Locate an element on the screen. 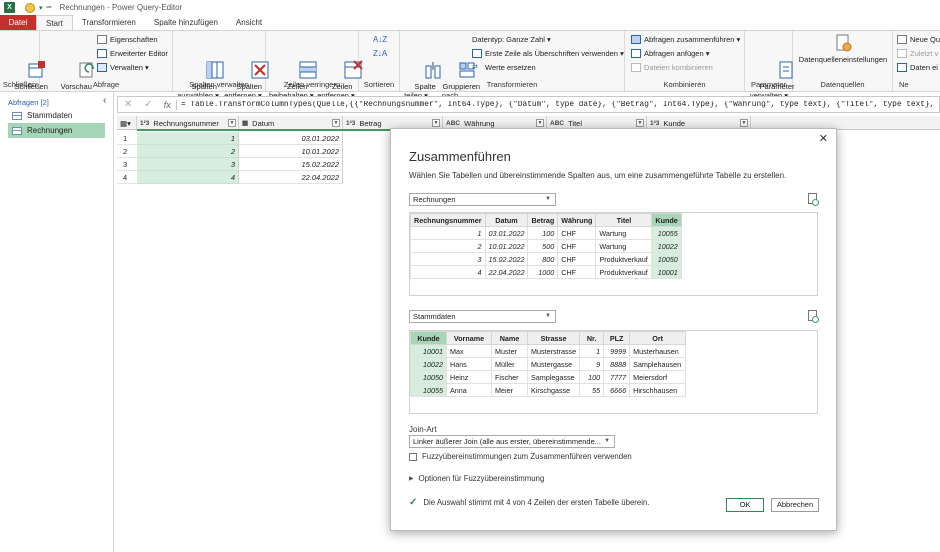  sort-descending-icon: Z↓A is located at coordinates (380, 53).